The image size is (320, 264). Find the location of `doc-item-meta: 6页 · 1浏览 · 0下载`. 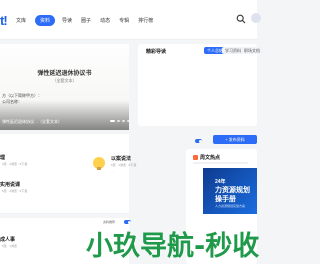

doc-item-meta: 6页 · 1浏览 · 0下载 is located at coordinates (124, 165).